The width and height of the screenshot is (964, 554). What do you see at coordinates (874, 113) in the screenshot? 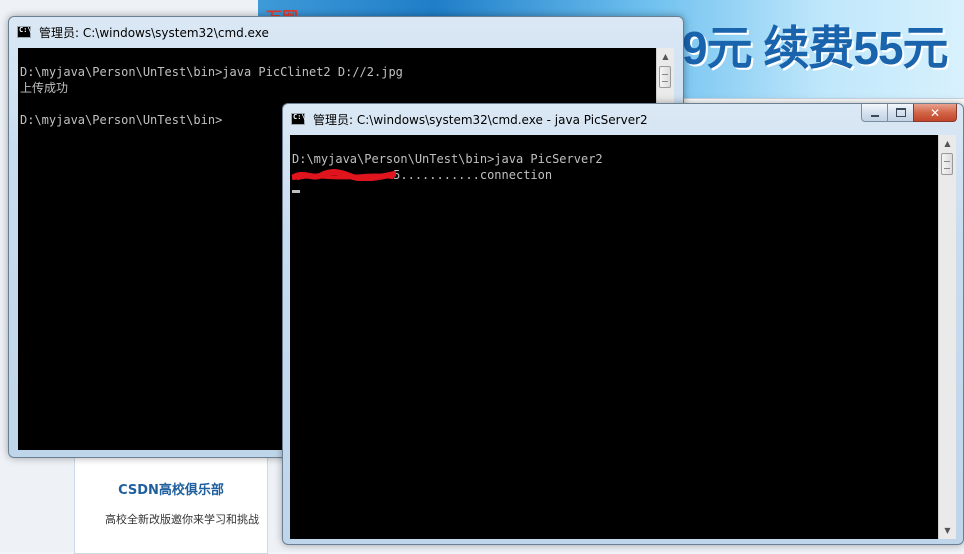
I see `minimize-button` at bounding box center [874, 113].